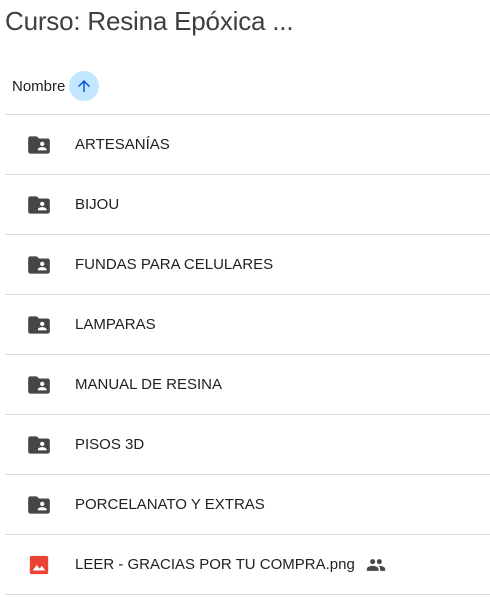 This screenshot has height=597, width=490. I want to click on item-name: BIJOU, so click(97, 204).